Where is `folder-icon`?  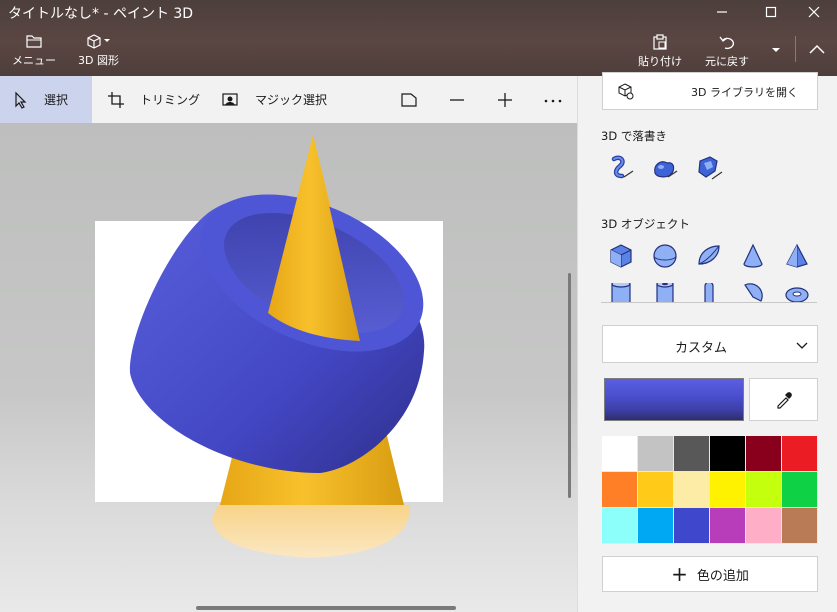 folder-icon is located at coordinates (34, 41).